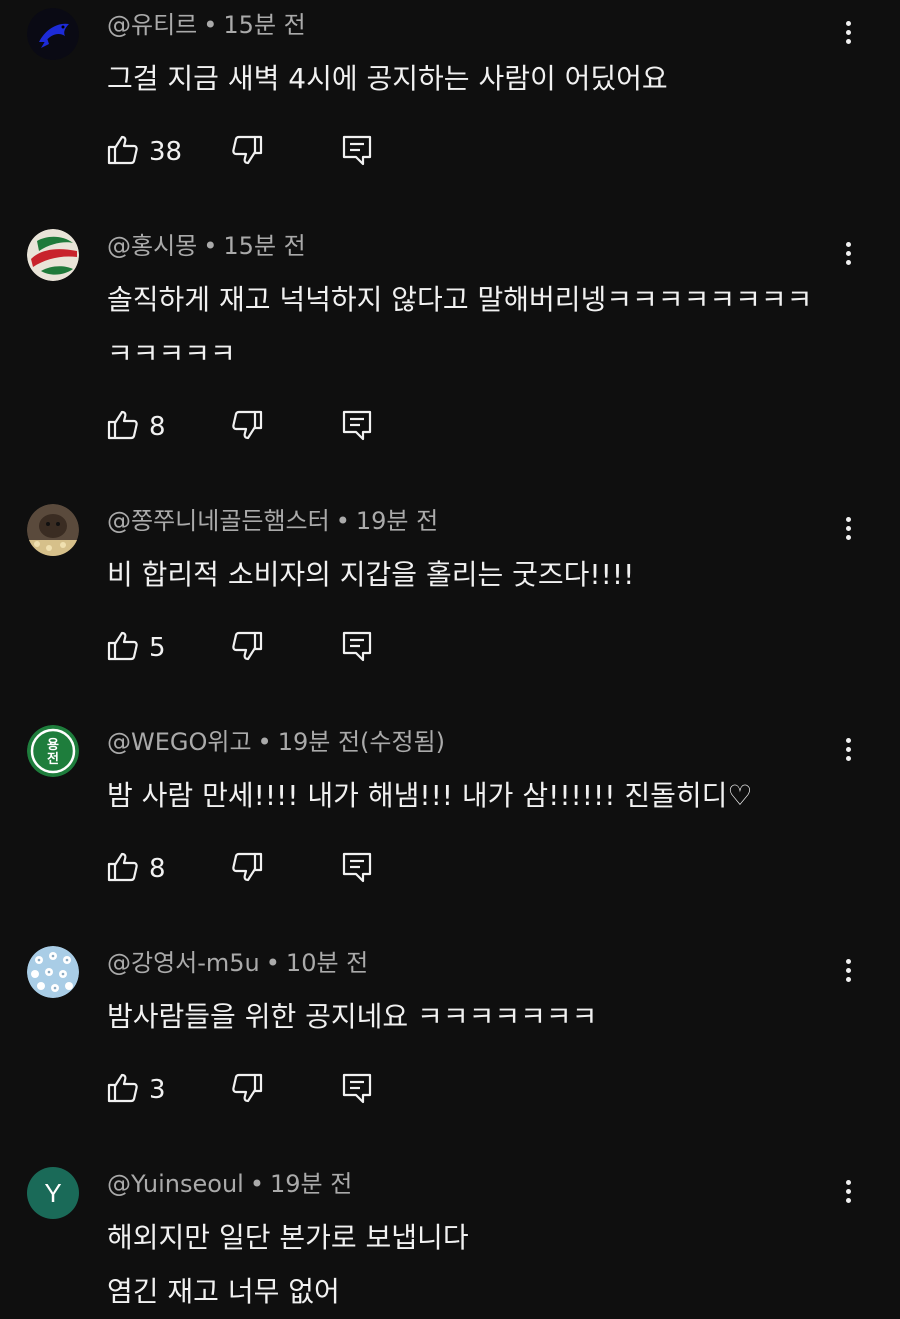 This screenshot has height=1319, width=900. Describe the element at coordinates (157, 648) in the screenshot. I see `like-count: 5` at that location.